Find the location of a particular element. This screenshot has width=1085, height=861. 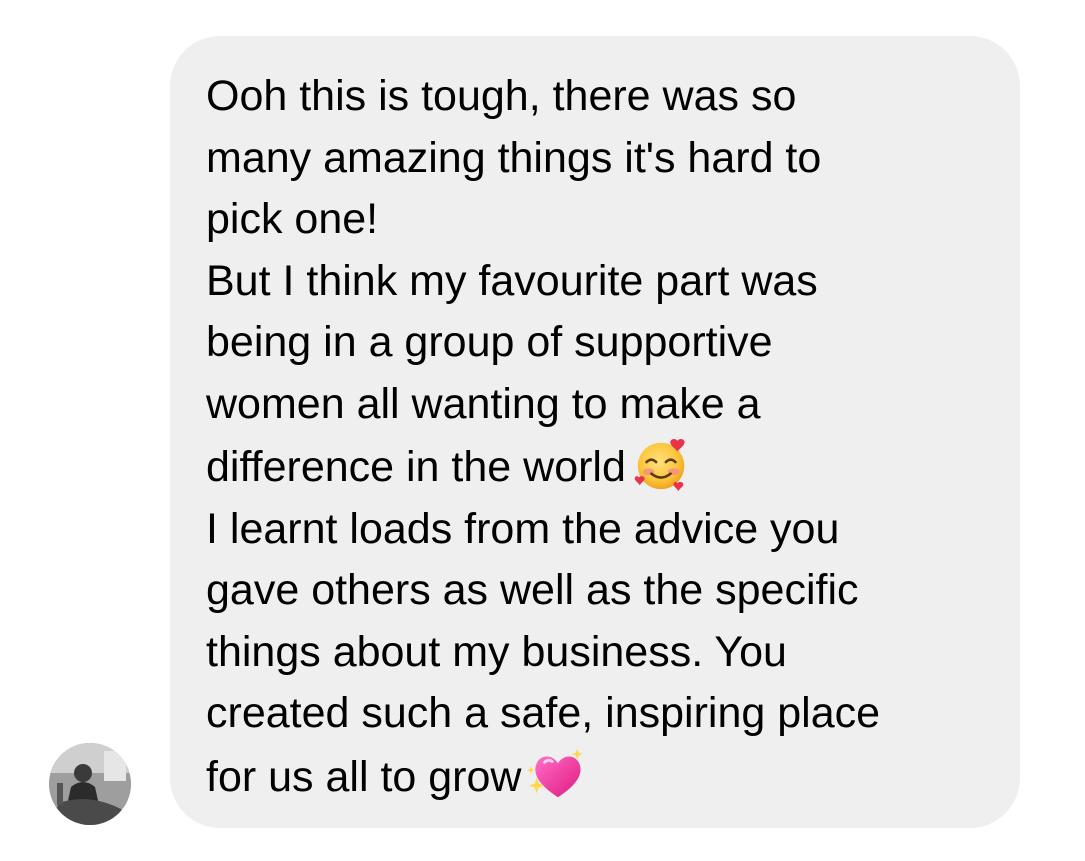

smiling-face-with-hearts-icon is located at coordinates (659, 465).